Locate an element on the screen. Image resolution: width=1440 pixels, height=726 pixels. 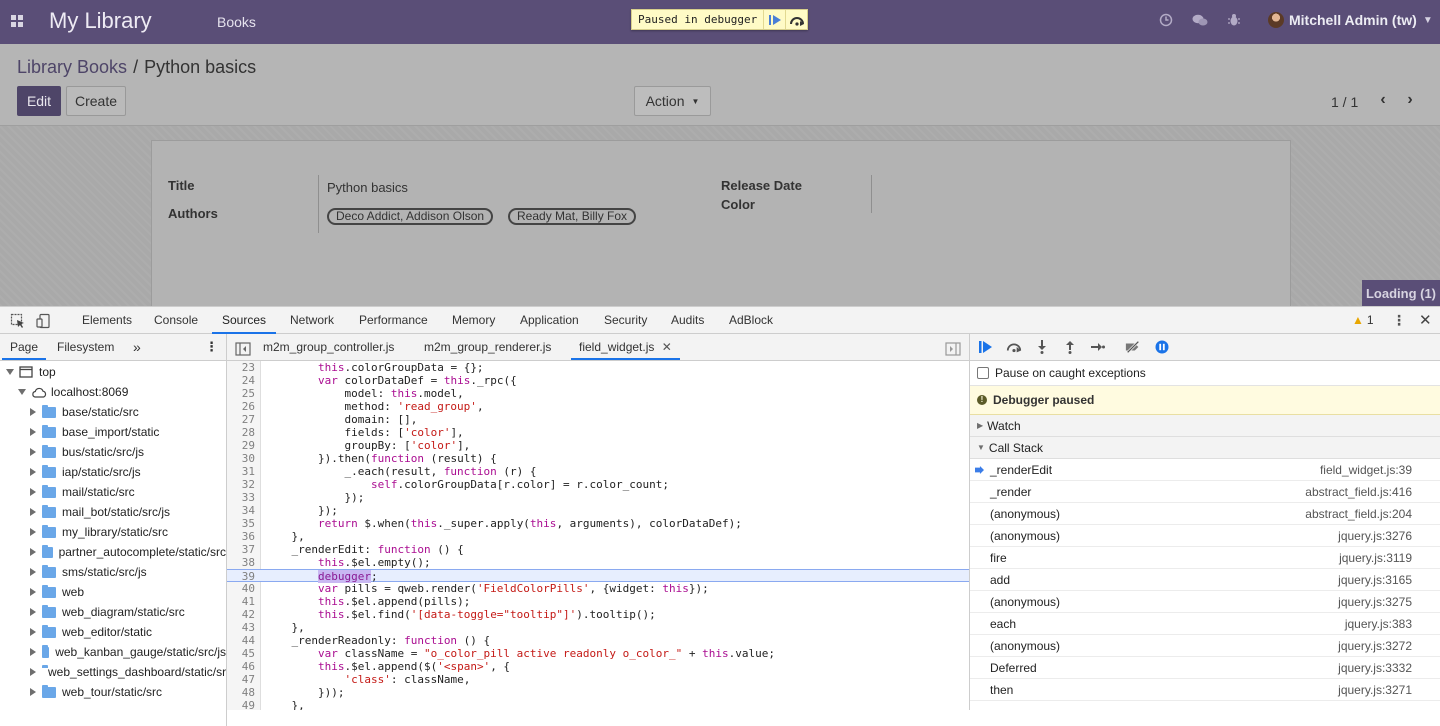
tree-item-folder: bus/static/src/js is located at coordinates (113, 452).